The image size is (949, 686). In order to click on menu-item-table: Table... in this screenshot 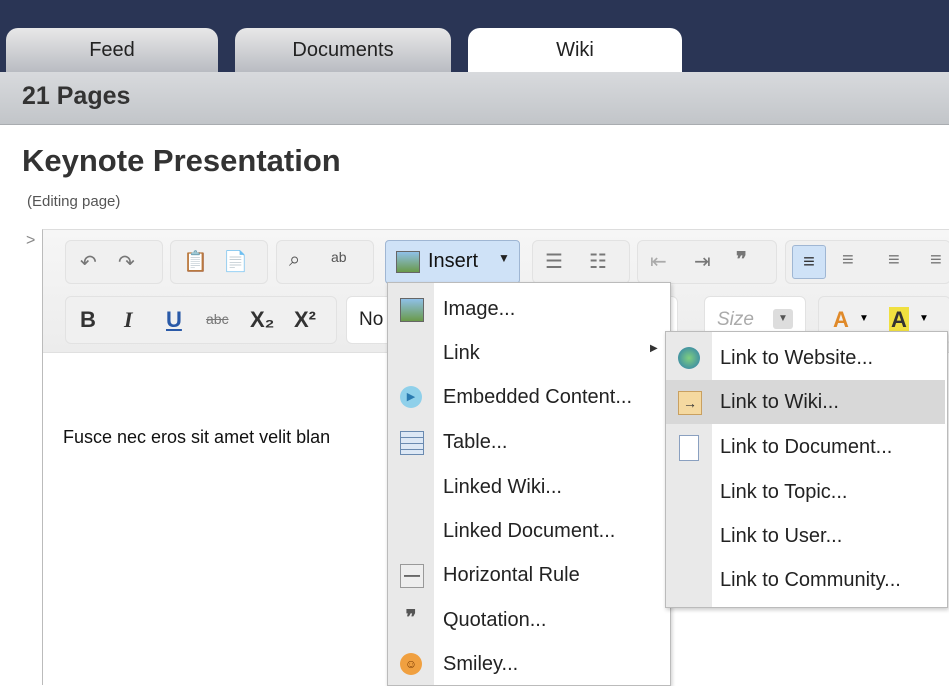, I will do `click(528, 442)`.